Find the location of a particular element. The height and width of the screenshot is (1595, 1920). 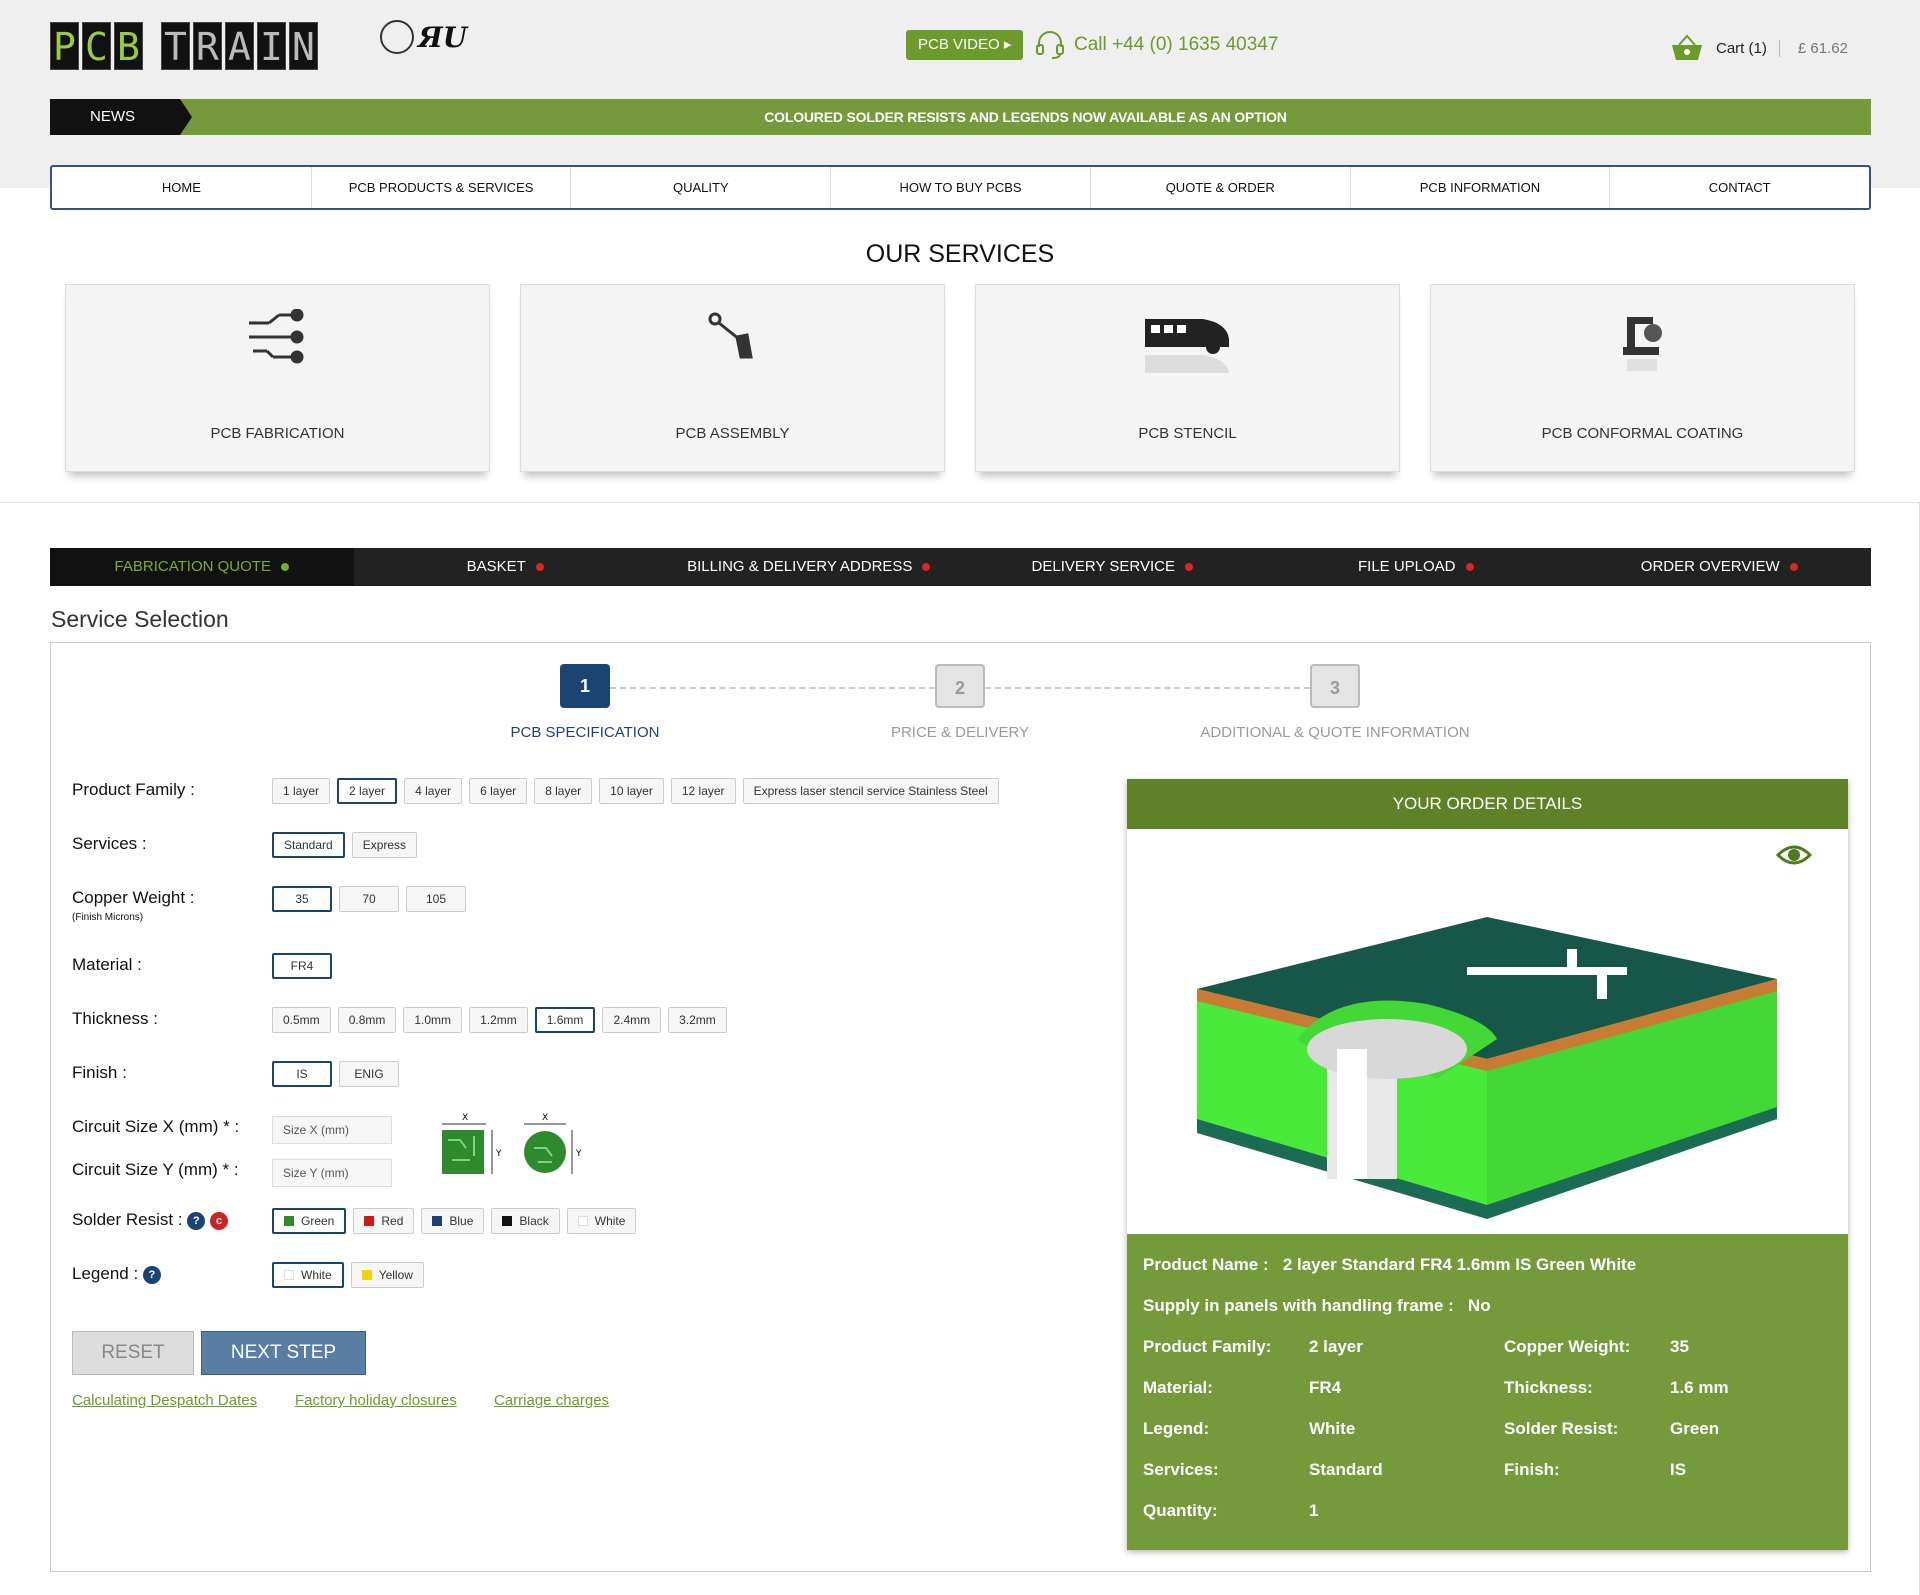

pcb-3d-render is located at coordinates (1487, 1068).